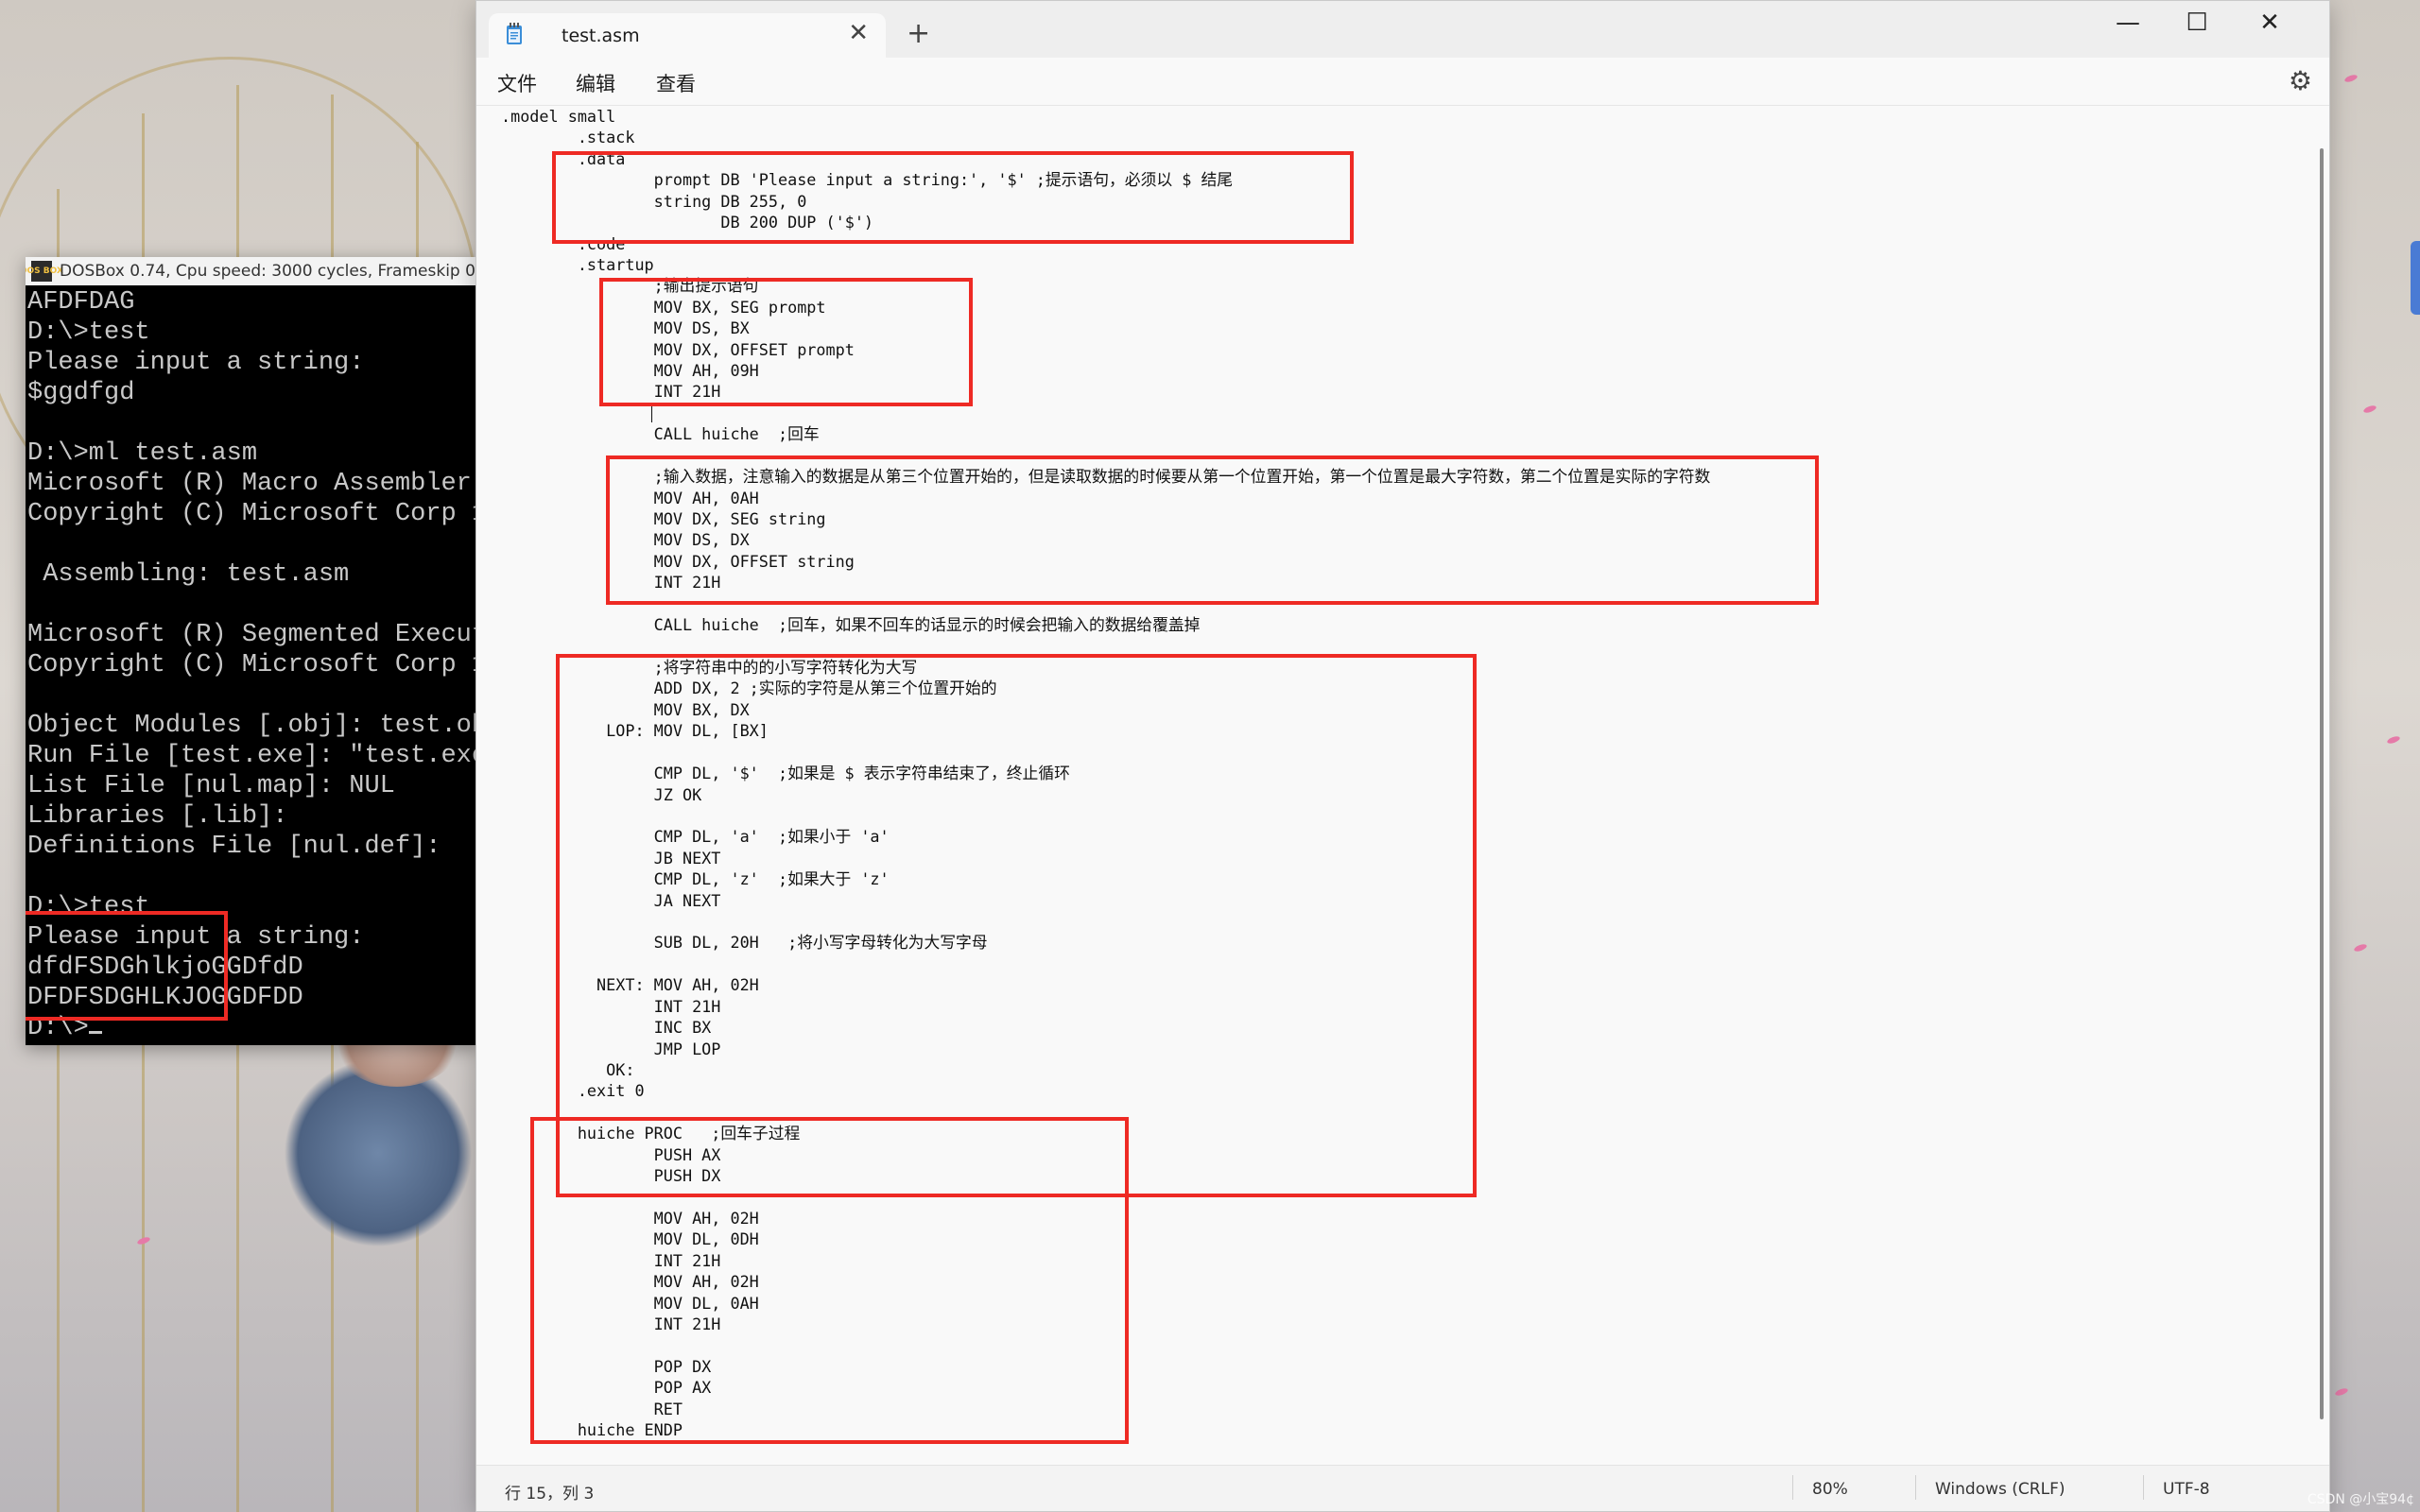 The width and height of the screenshot is (2420, 1512). I want to click on code-line: JZ OK, so click(1105, 794).